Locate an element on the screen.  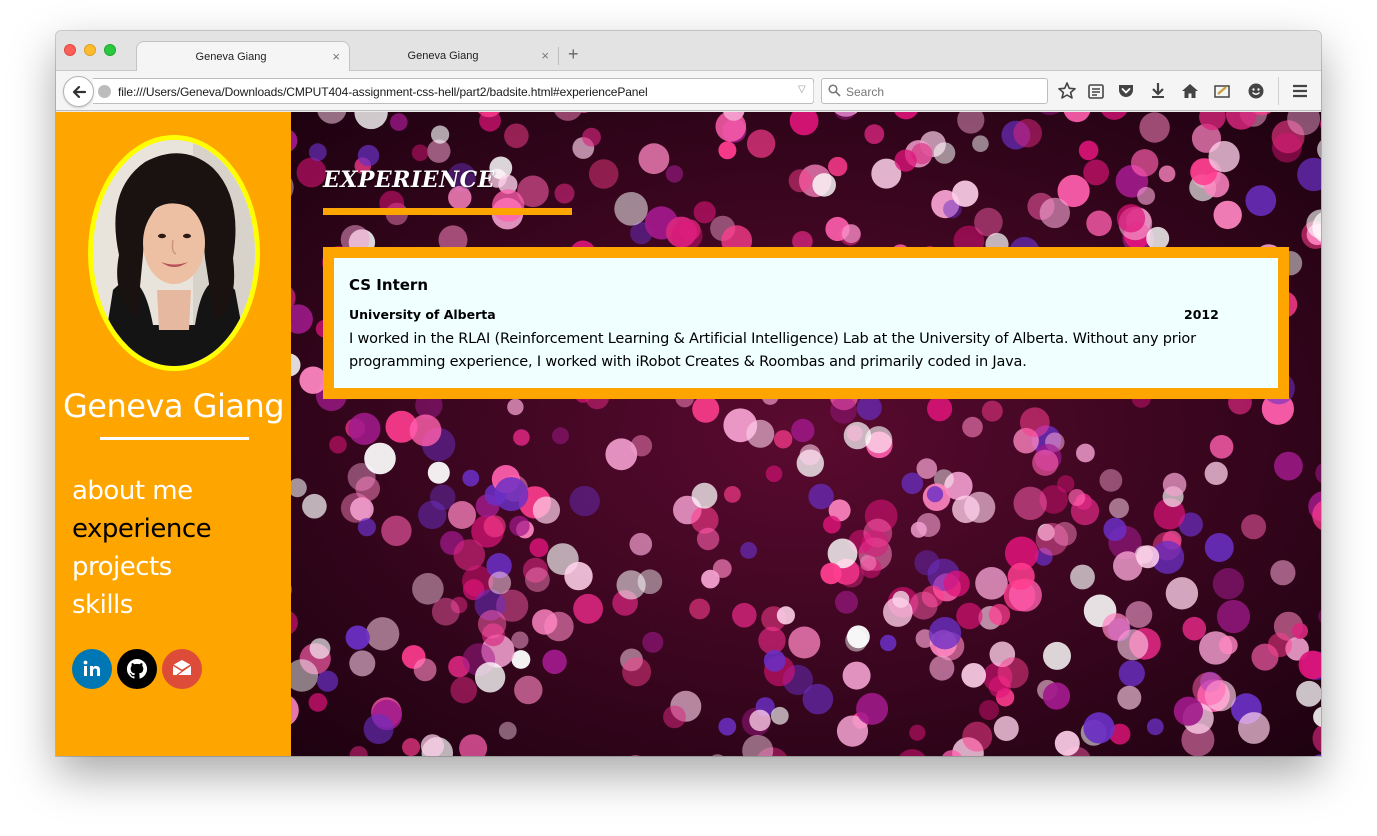
nav-about-me: about me is located at coordinates (141, 491).